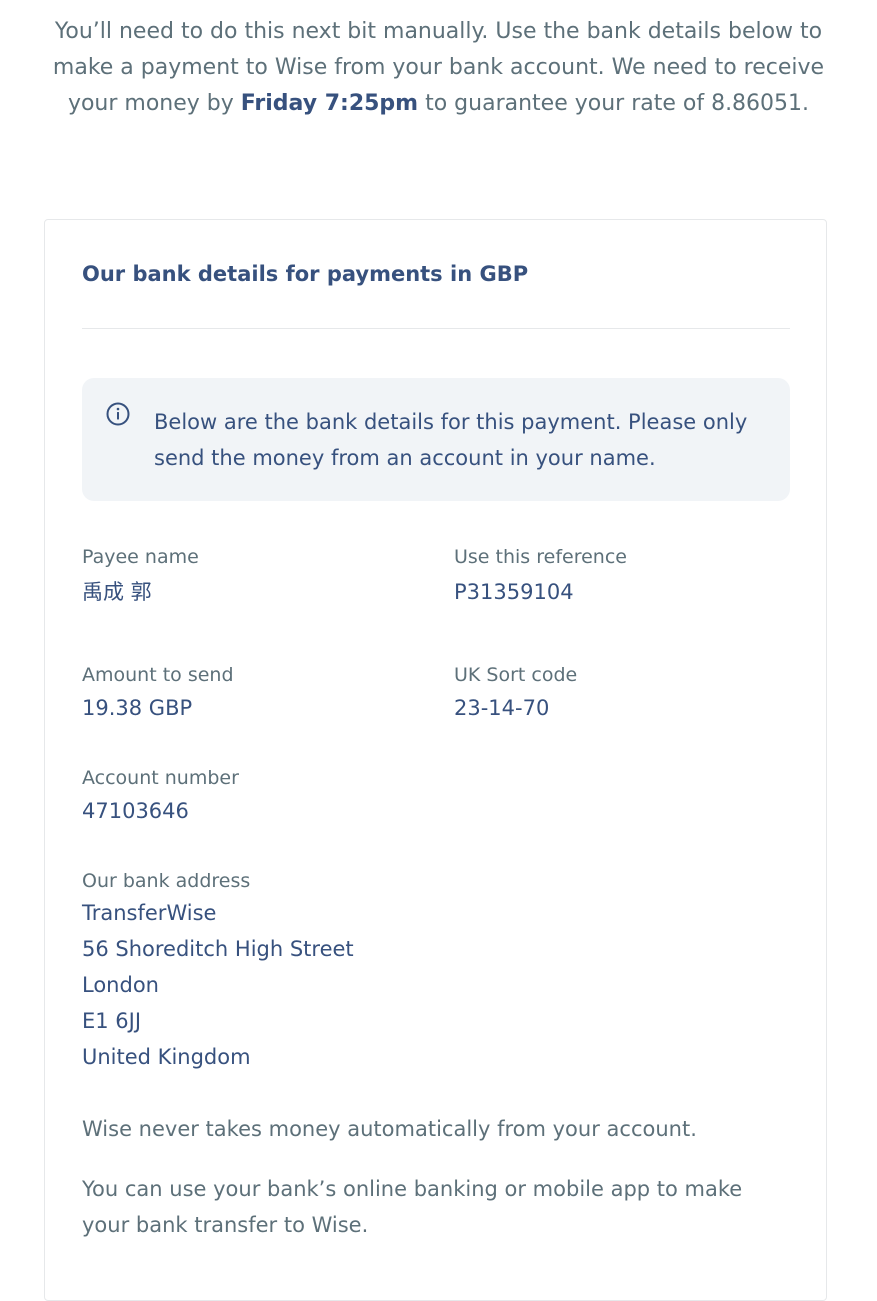 Image resolution: width=877 pixels, height=1301 pixels. What do you see at coordinates (540, 557) in the screenshot?
I see `reference-label: Use this reference` at bounding box center [540, 557].